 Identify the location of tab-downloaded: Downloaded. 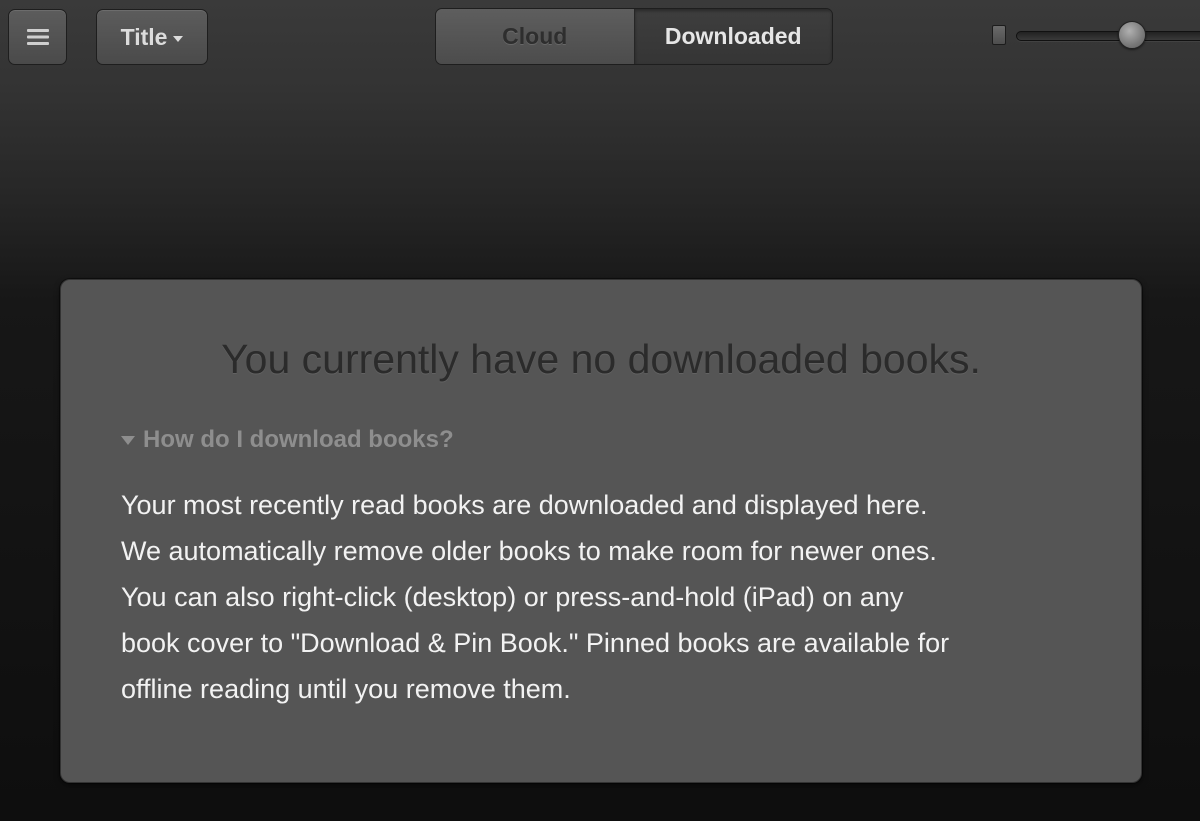
(733, 36).